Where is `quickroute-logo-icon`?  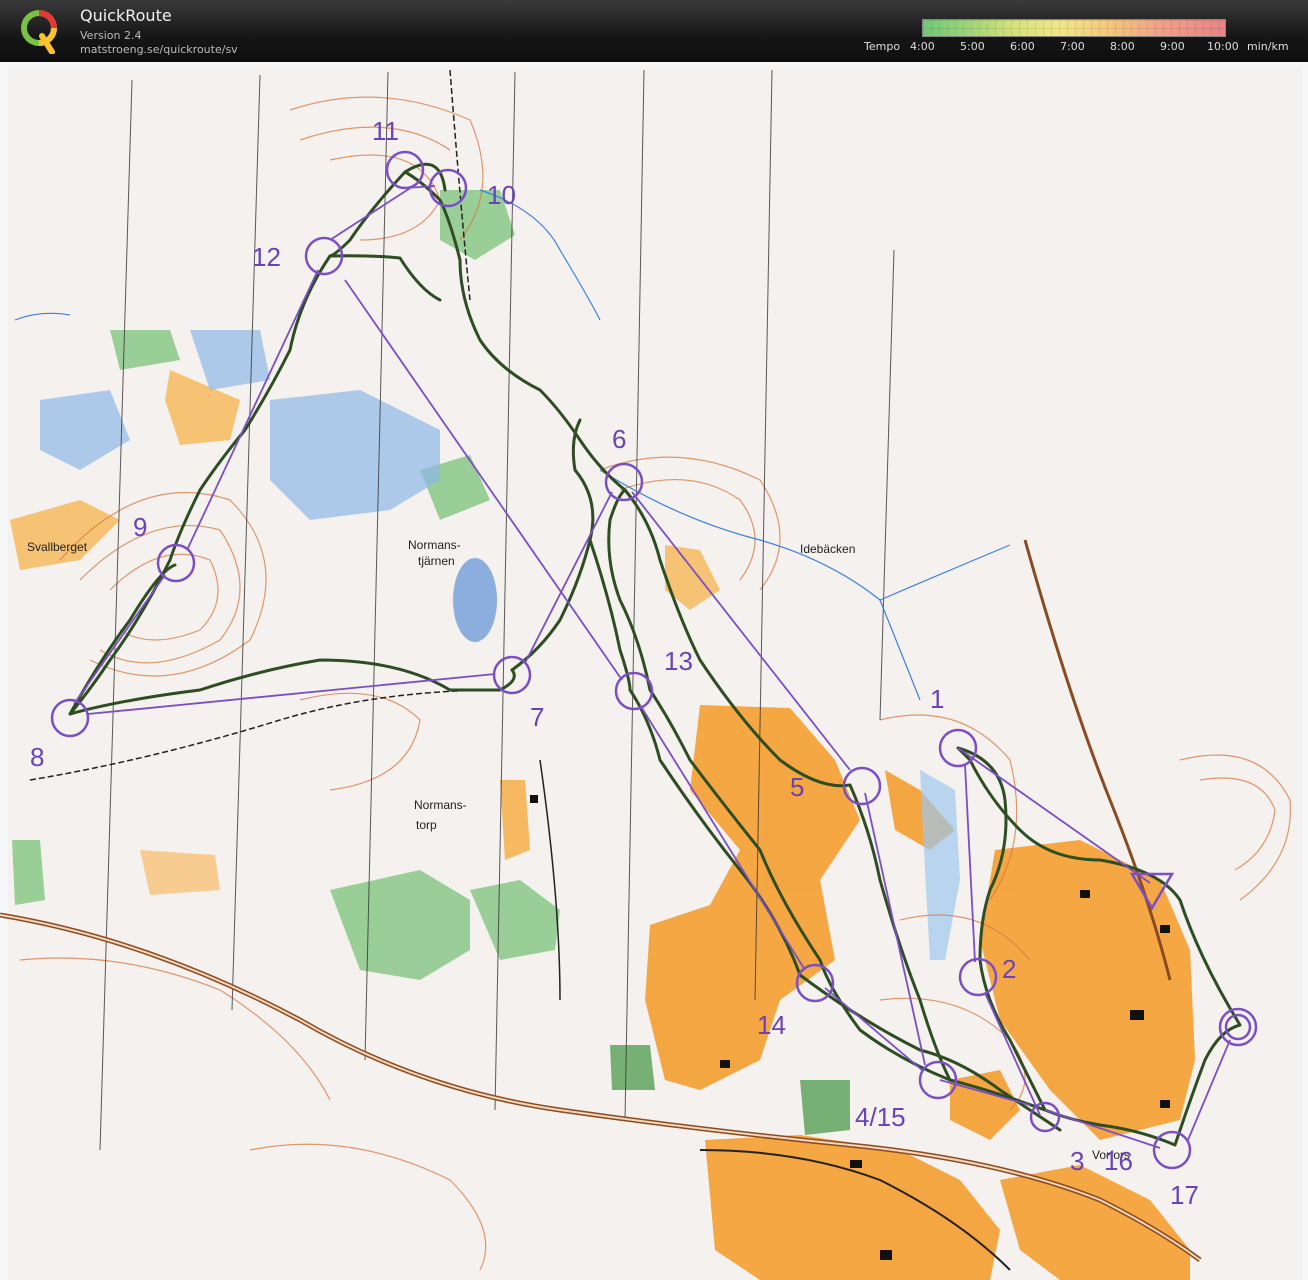
quickroute-logo-icon is located at coordinates (39, 32).